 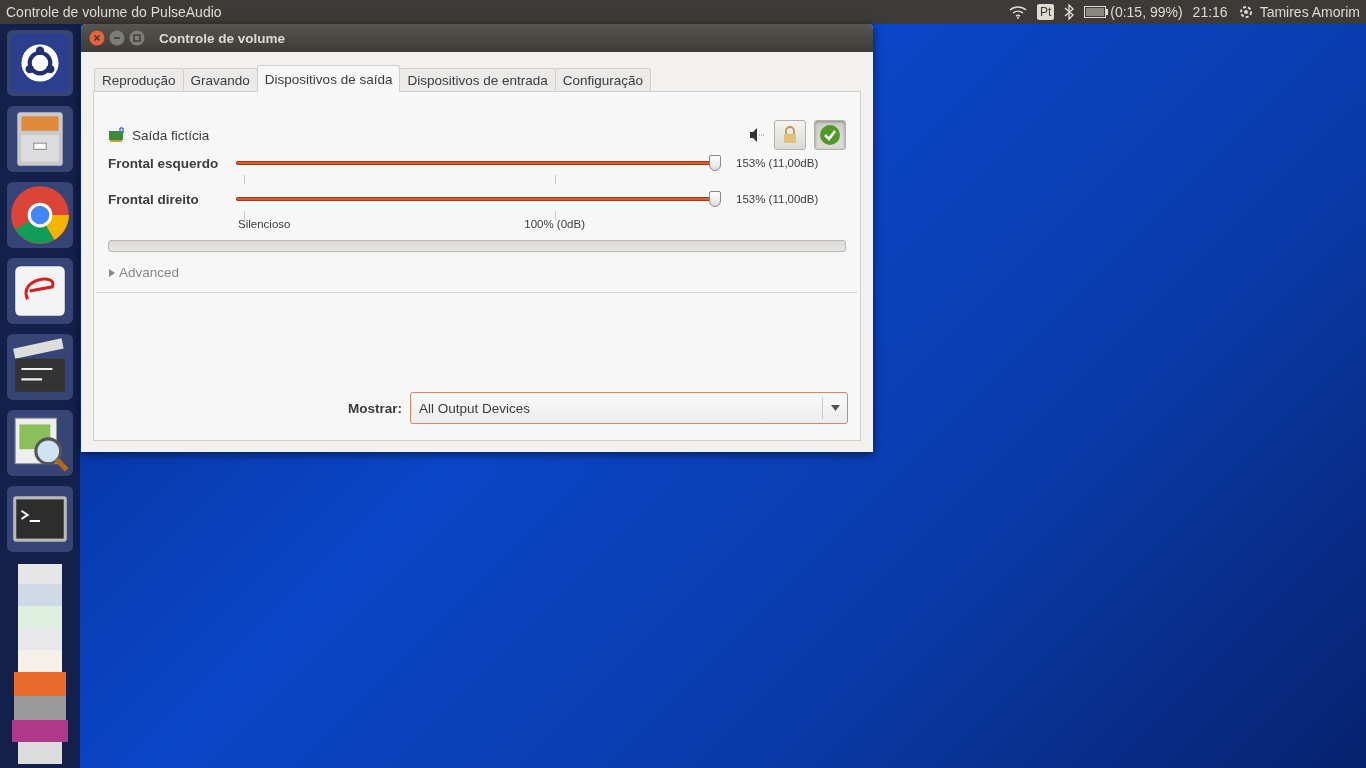 I want to click on channel-label: Frontal esquerdo, so click(x=164, y=163).